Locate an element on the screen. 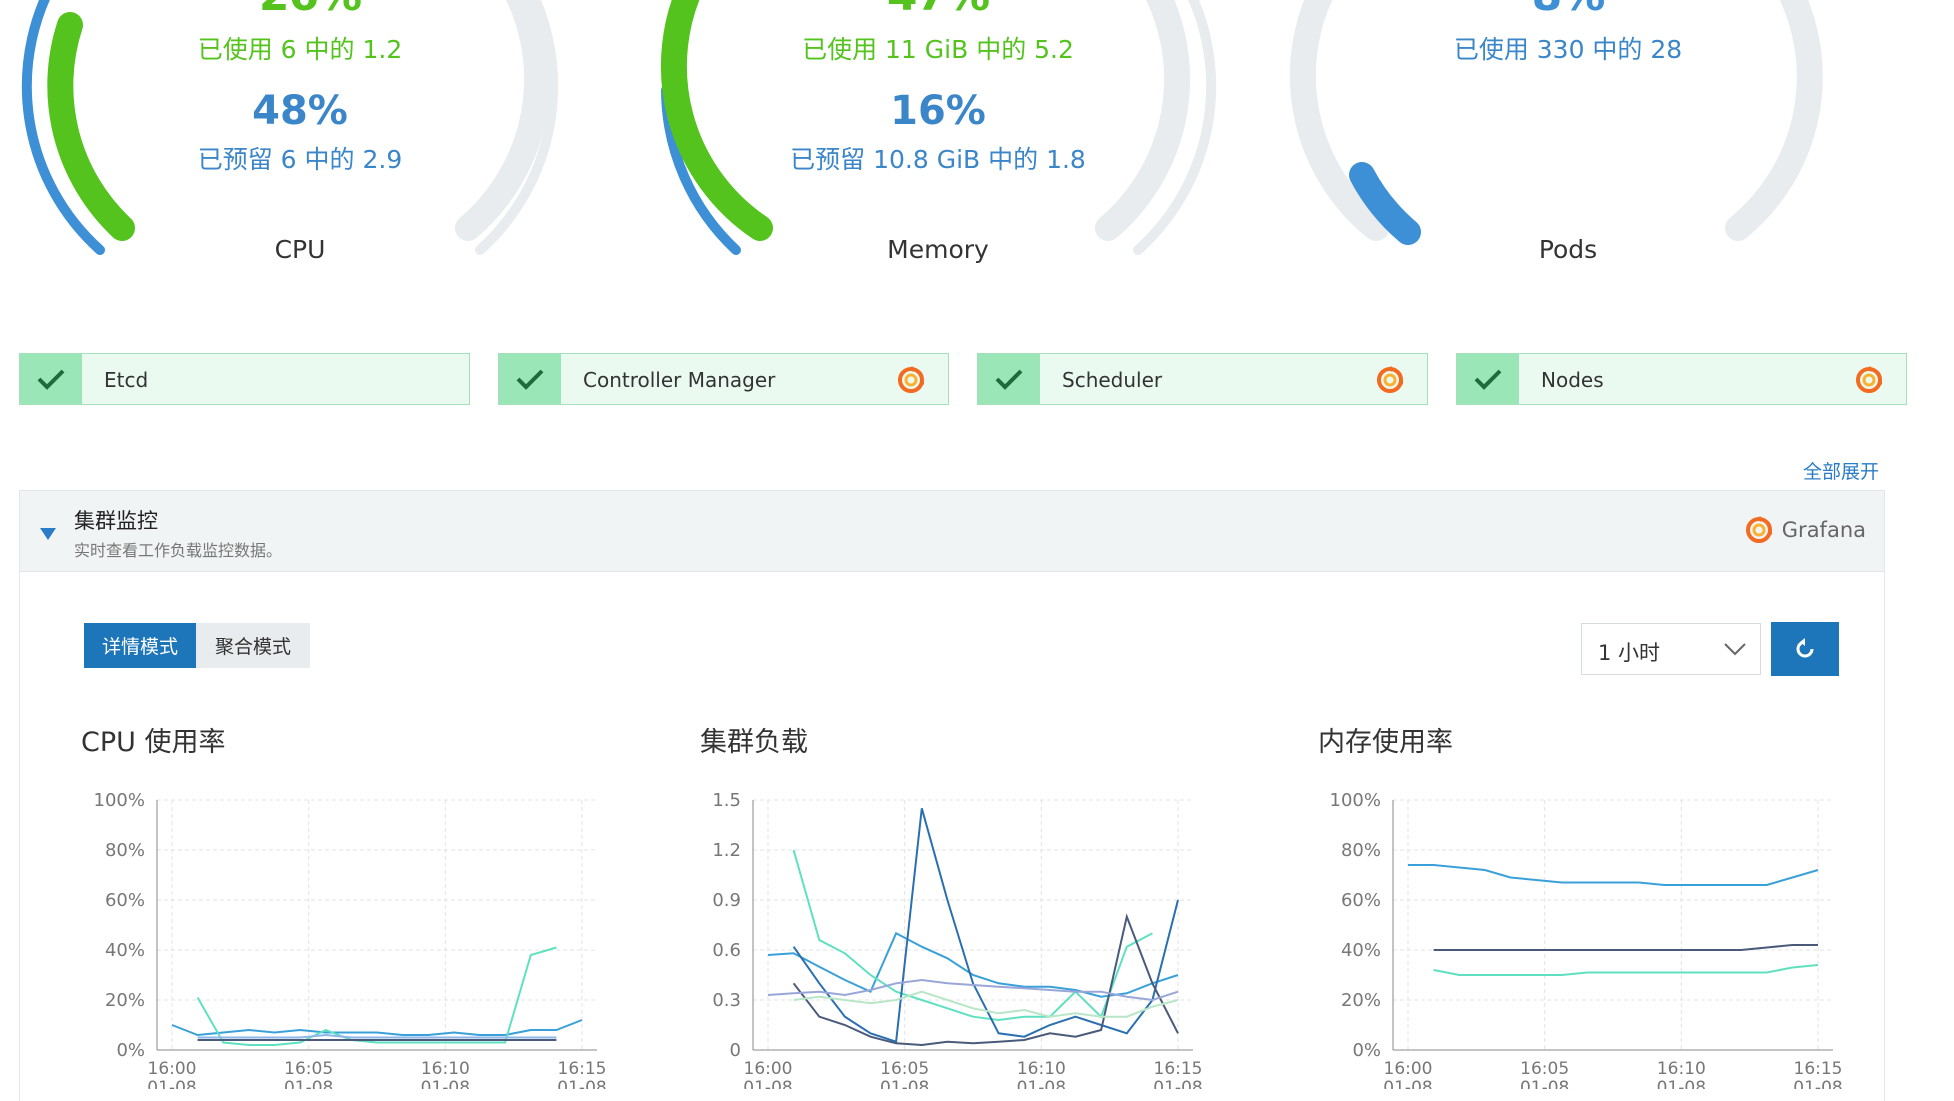 The height and width of the screenshot is (1101, 1954). cpu-reserved-pct: 48% is located at coordinates (300, 111).